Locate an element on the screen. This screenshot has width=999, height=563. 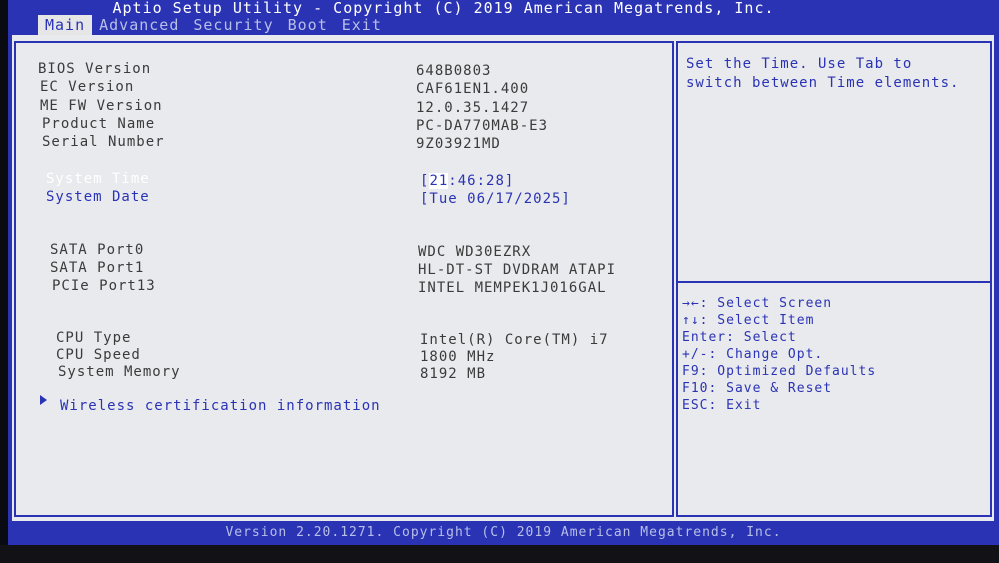
sata-port0-value: WDC WD30EZRX is located at coordinates (475, 252).